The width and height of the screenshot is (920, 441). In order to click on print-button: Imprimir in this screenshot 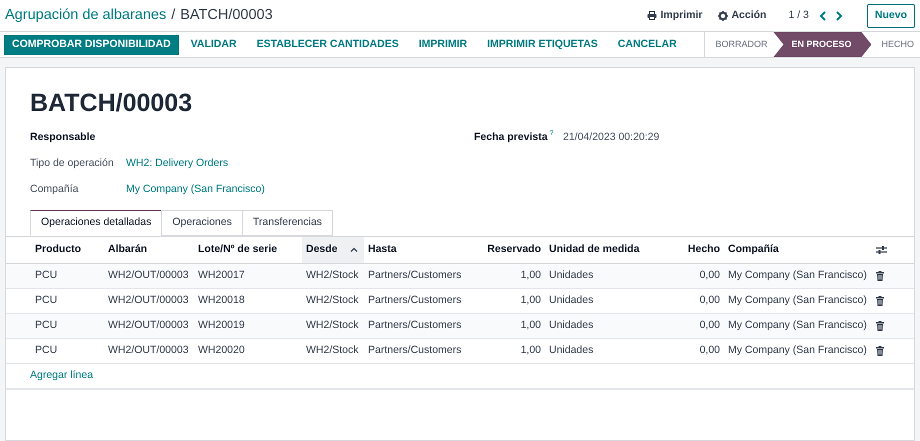, I will do `click(681, 16)`.